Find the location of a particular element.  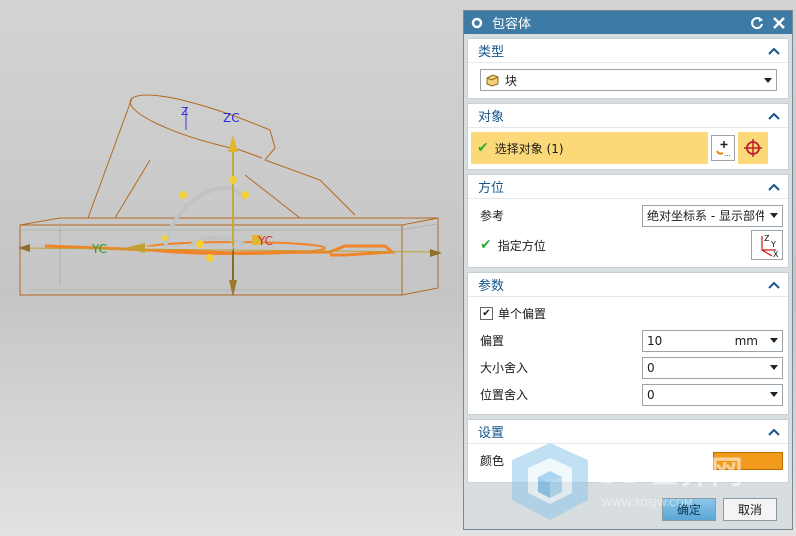

parameters-group-header: 参数 is located at coordinates (628, 285).